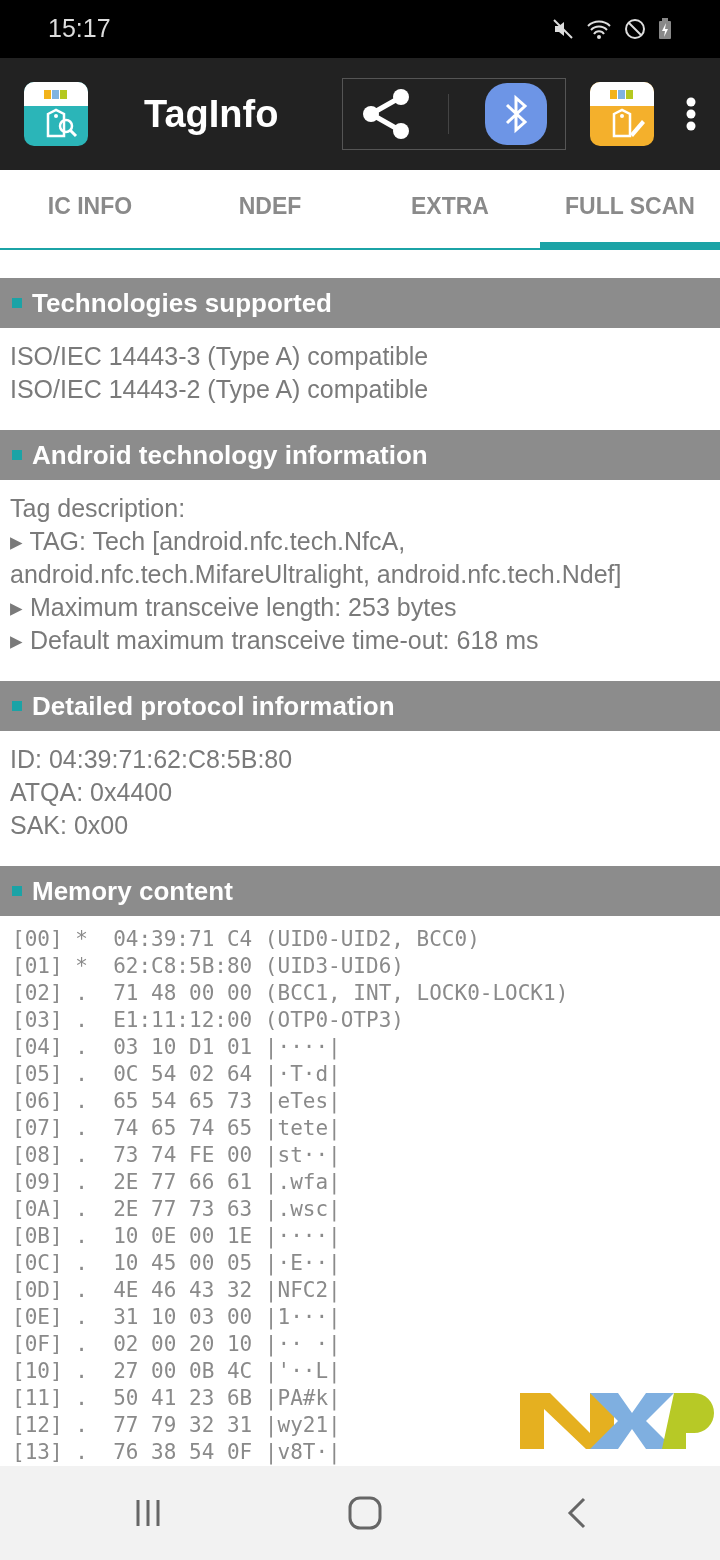 The width and height of the screenshot is (720, 1560). What do you see at coordinates (563, 29) in the screenshot?
I see `muted-speaker-icon` at bounding box center [563, 29].